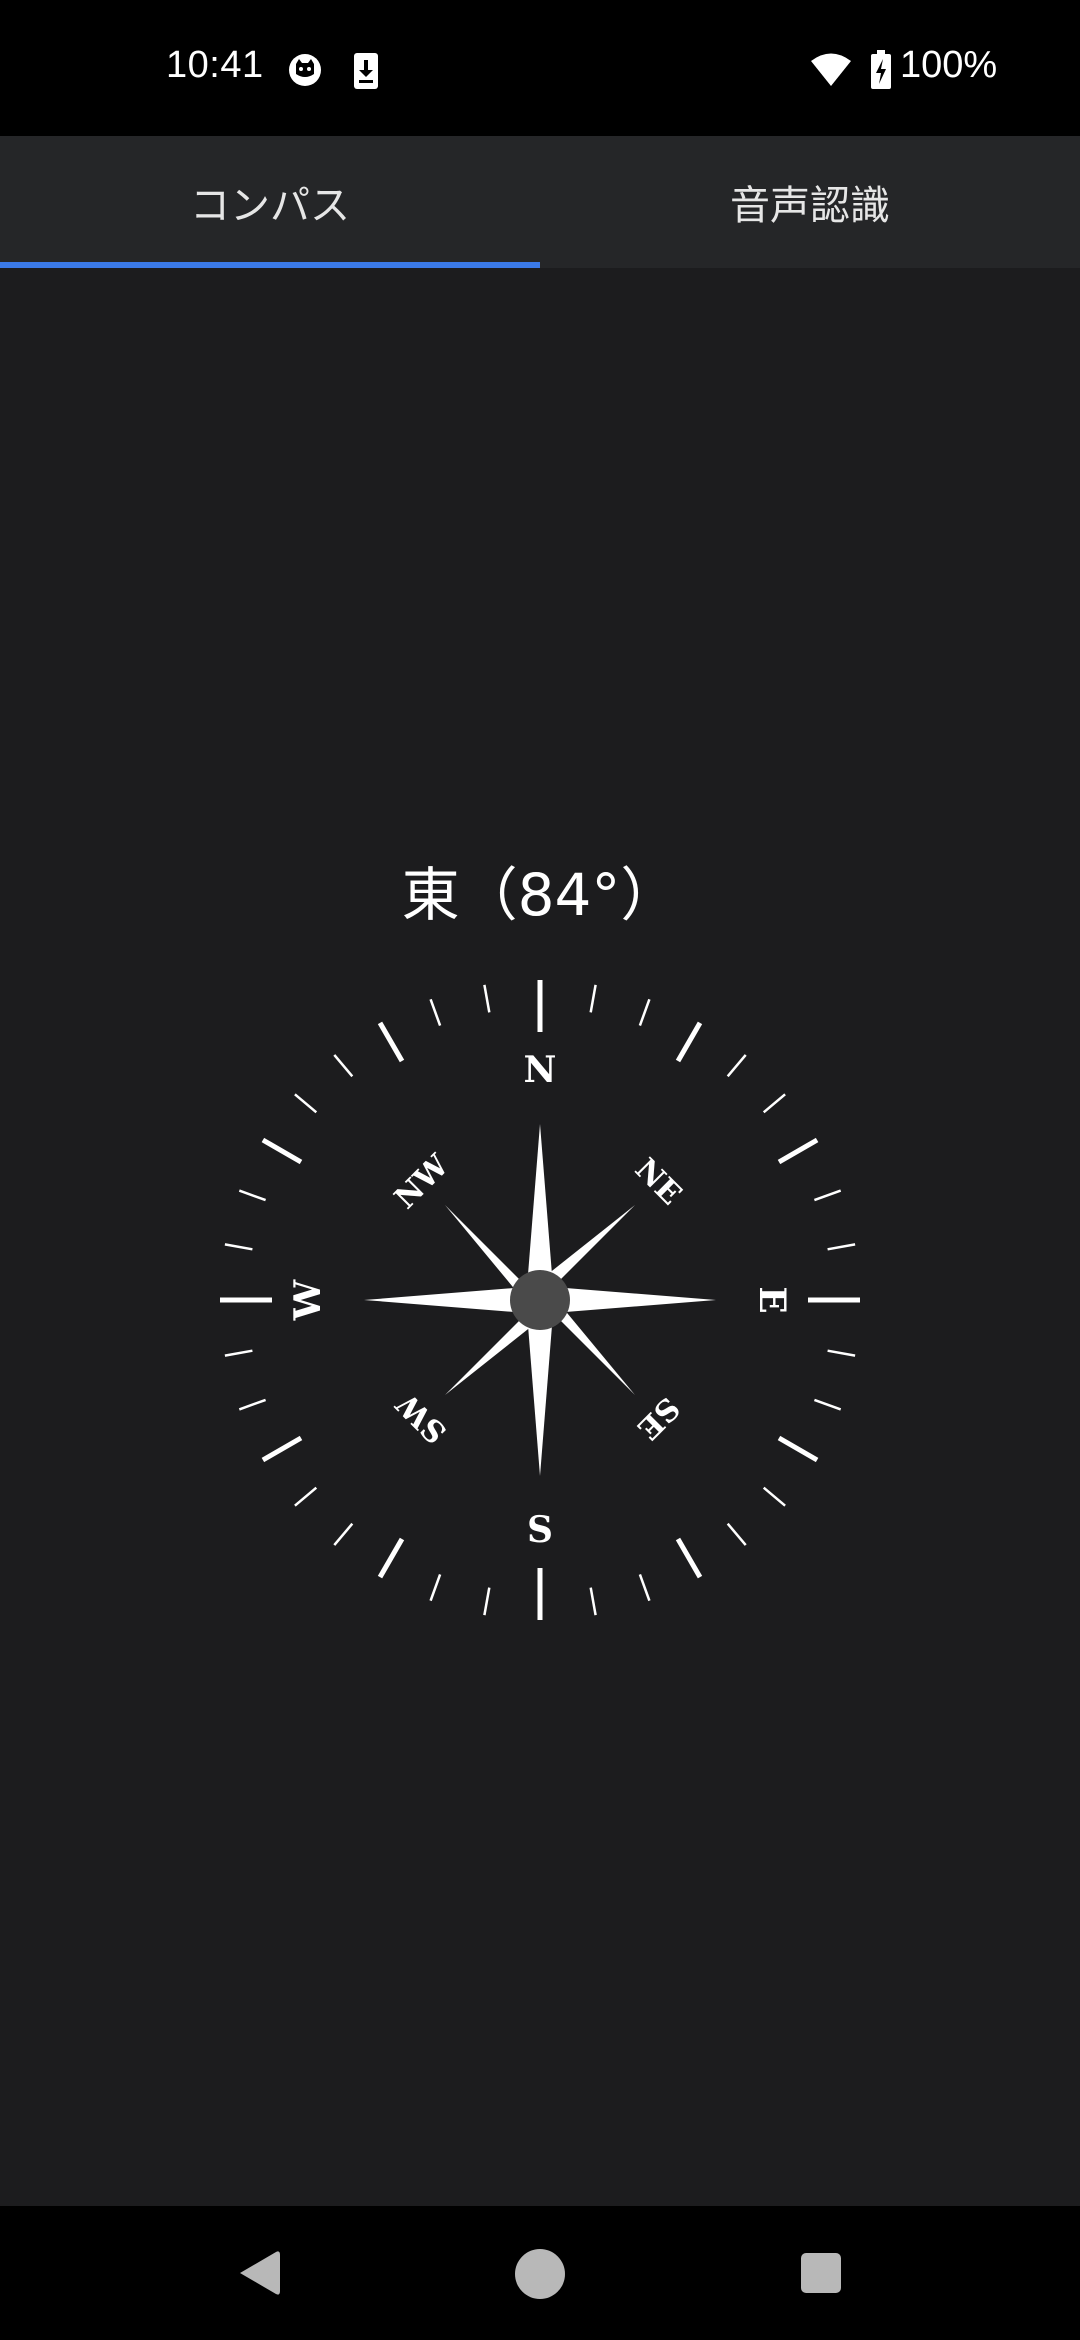 This screenshot has width=1080, height=2340. Describe the element at coordinates (270, 206) in the screenshot. I see `tab-compass-label: コンパス` at that location.